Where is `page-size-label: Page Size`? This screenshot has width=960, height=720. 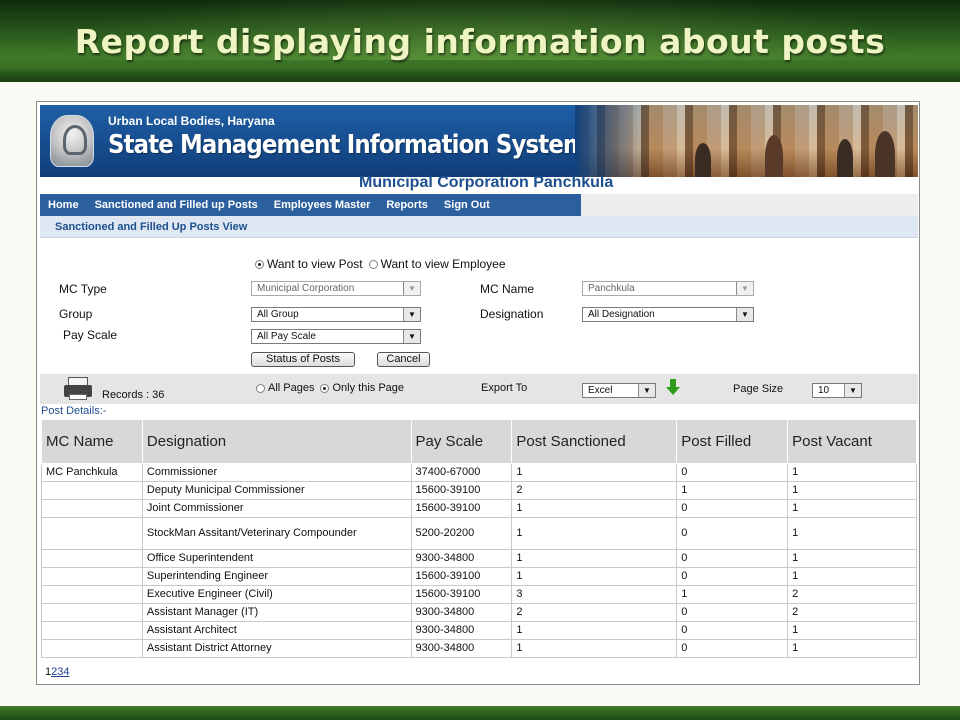 page-size-label: Page Size is located at coordinates (758, 389).